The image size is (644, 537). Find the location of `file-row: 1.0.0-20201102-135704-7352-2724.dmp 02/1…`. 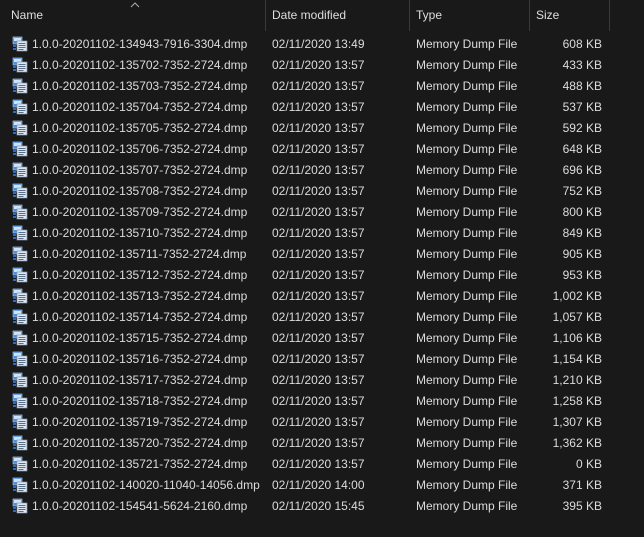

file-row: 1.0.0-20201102-135704-7352-2724.dmp 02/1… is located at coordinates (322, 107).